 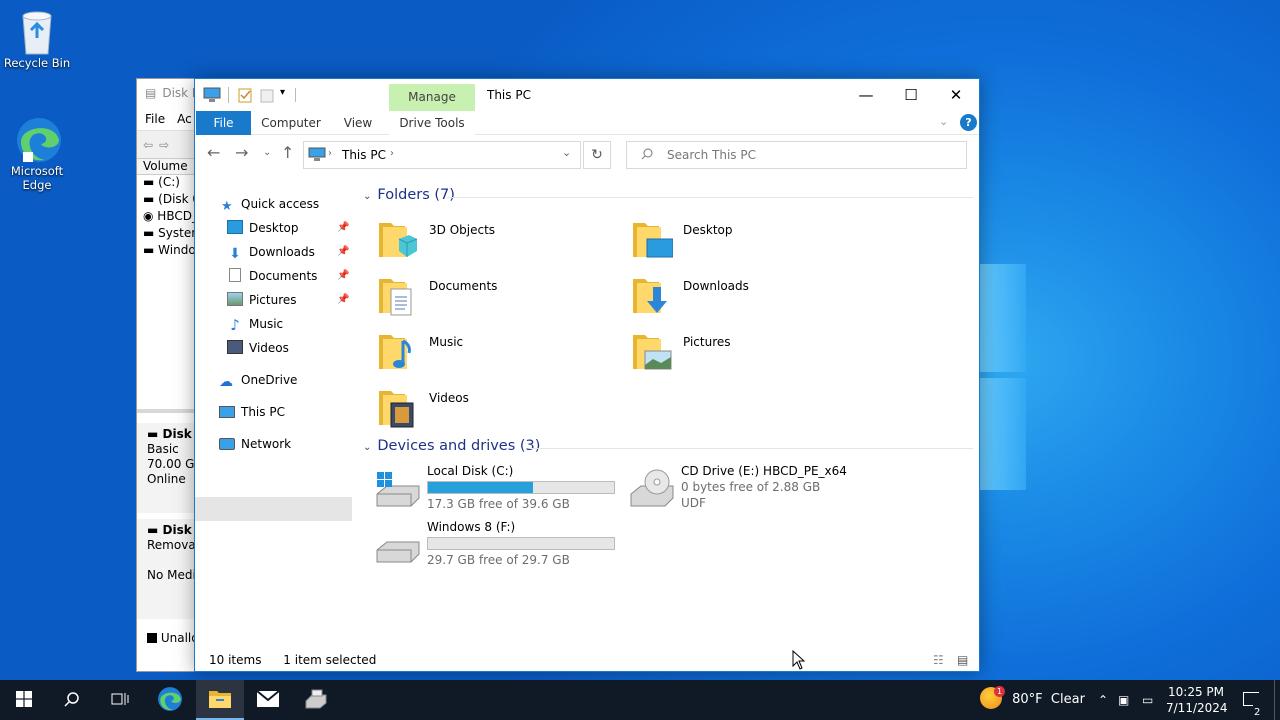 What do you see at coordinates (521, 543) in the screenshot?
I see `drive-usage-bar` at bounding box center [521, 543].